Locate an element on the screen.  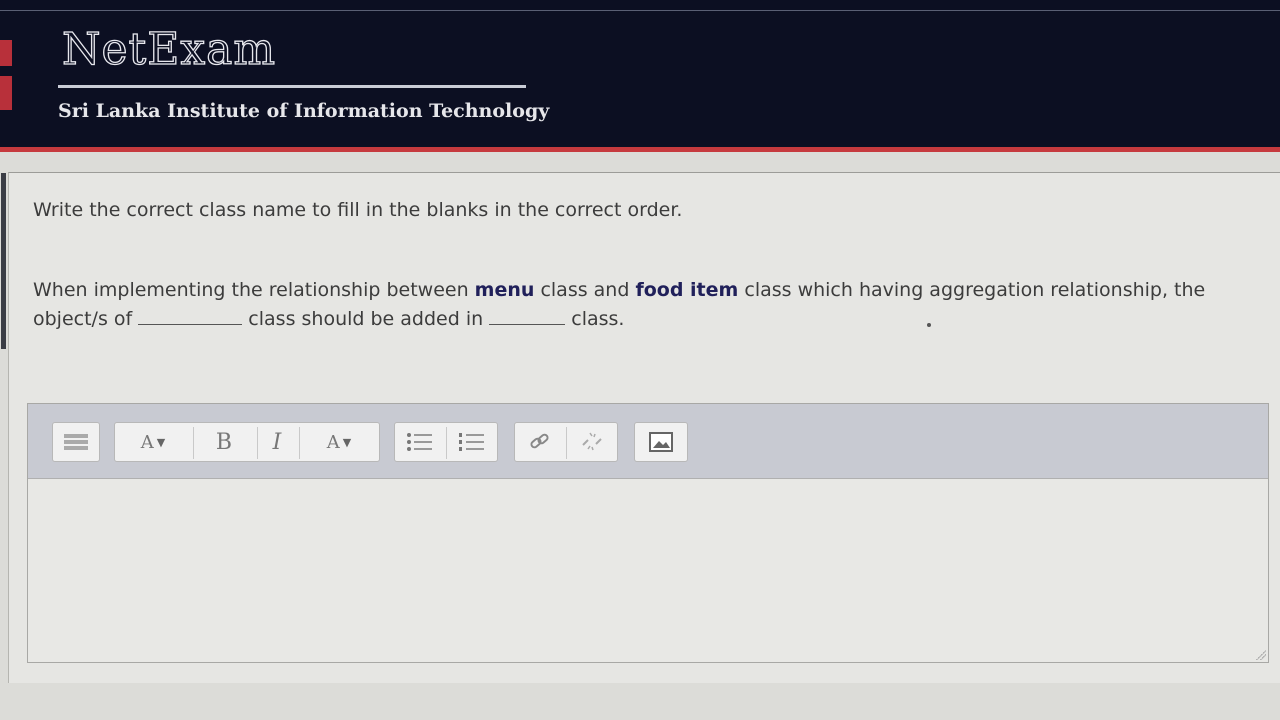
editor-toolbar: A ▼ B I A ▼ is located at coordinates (648, 441).